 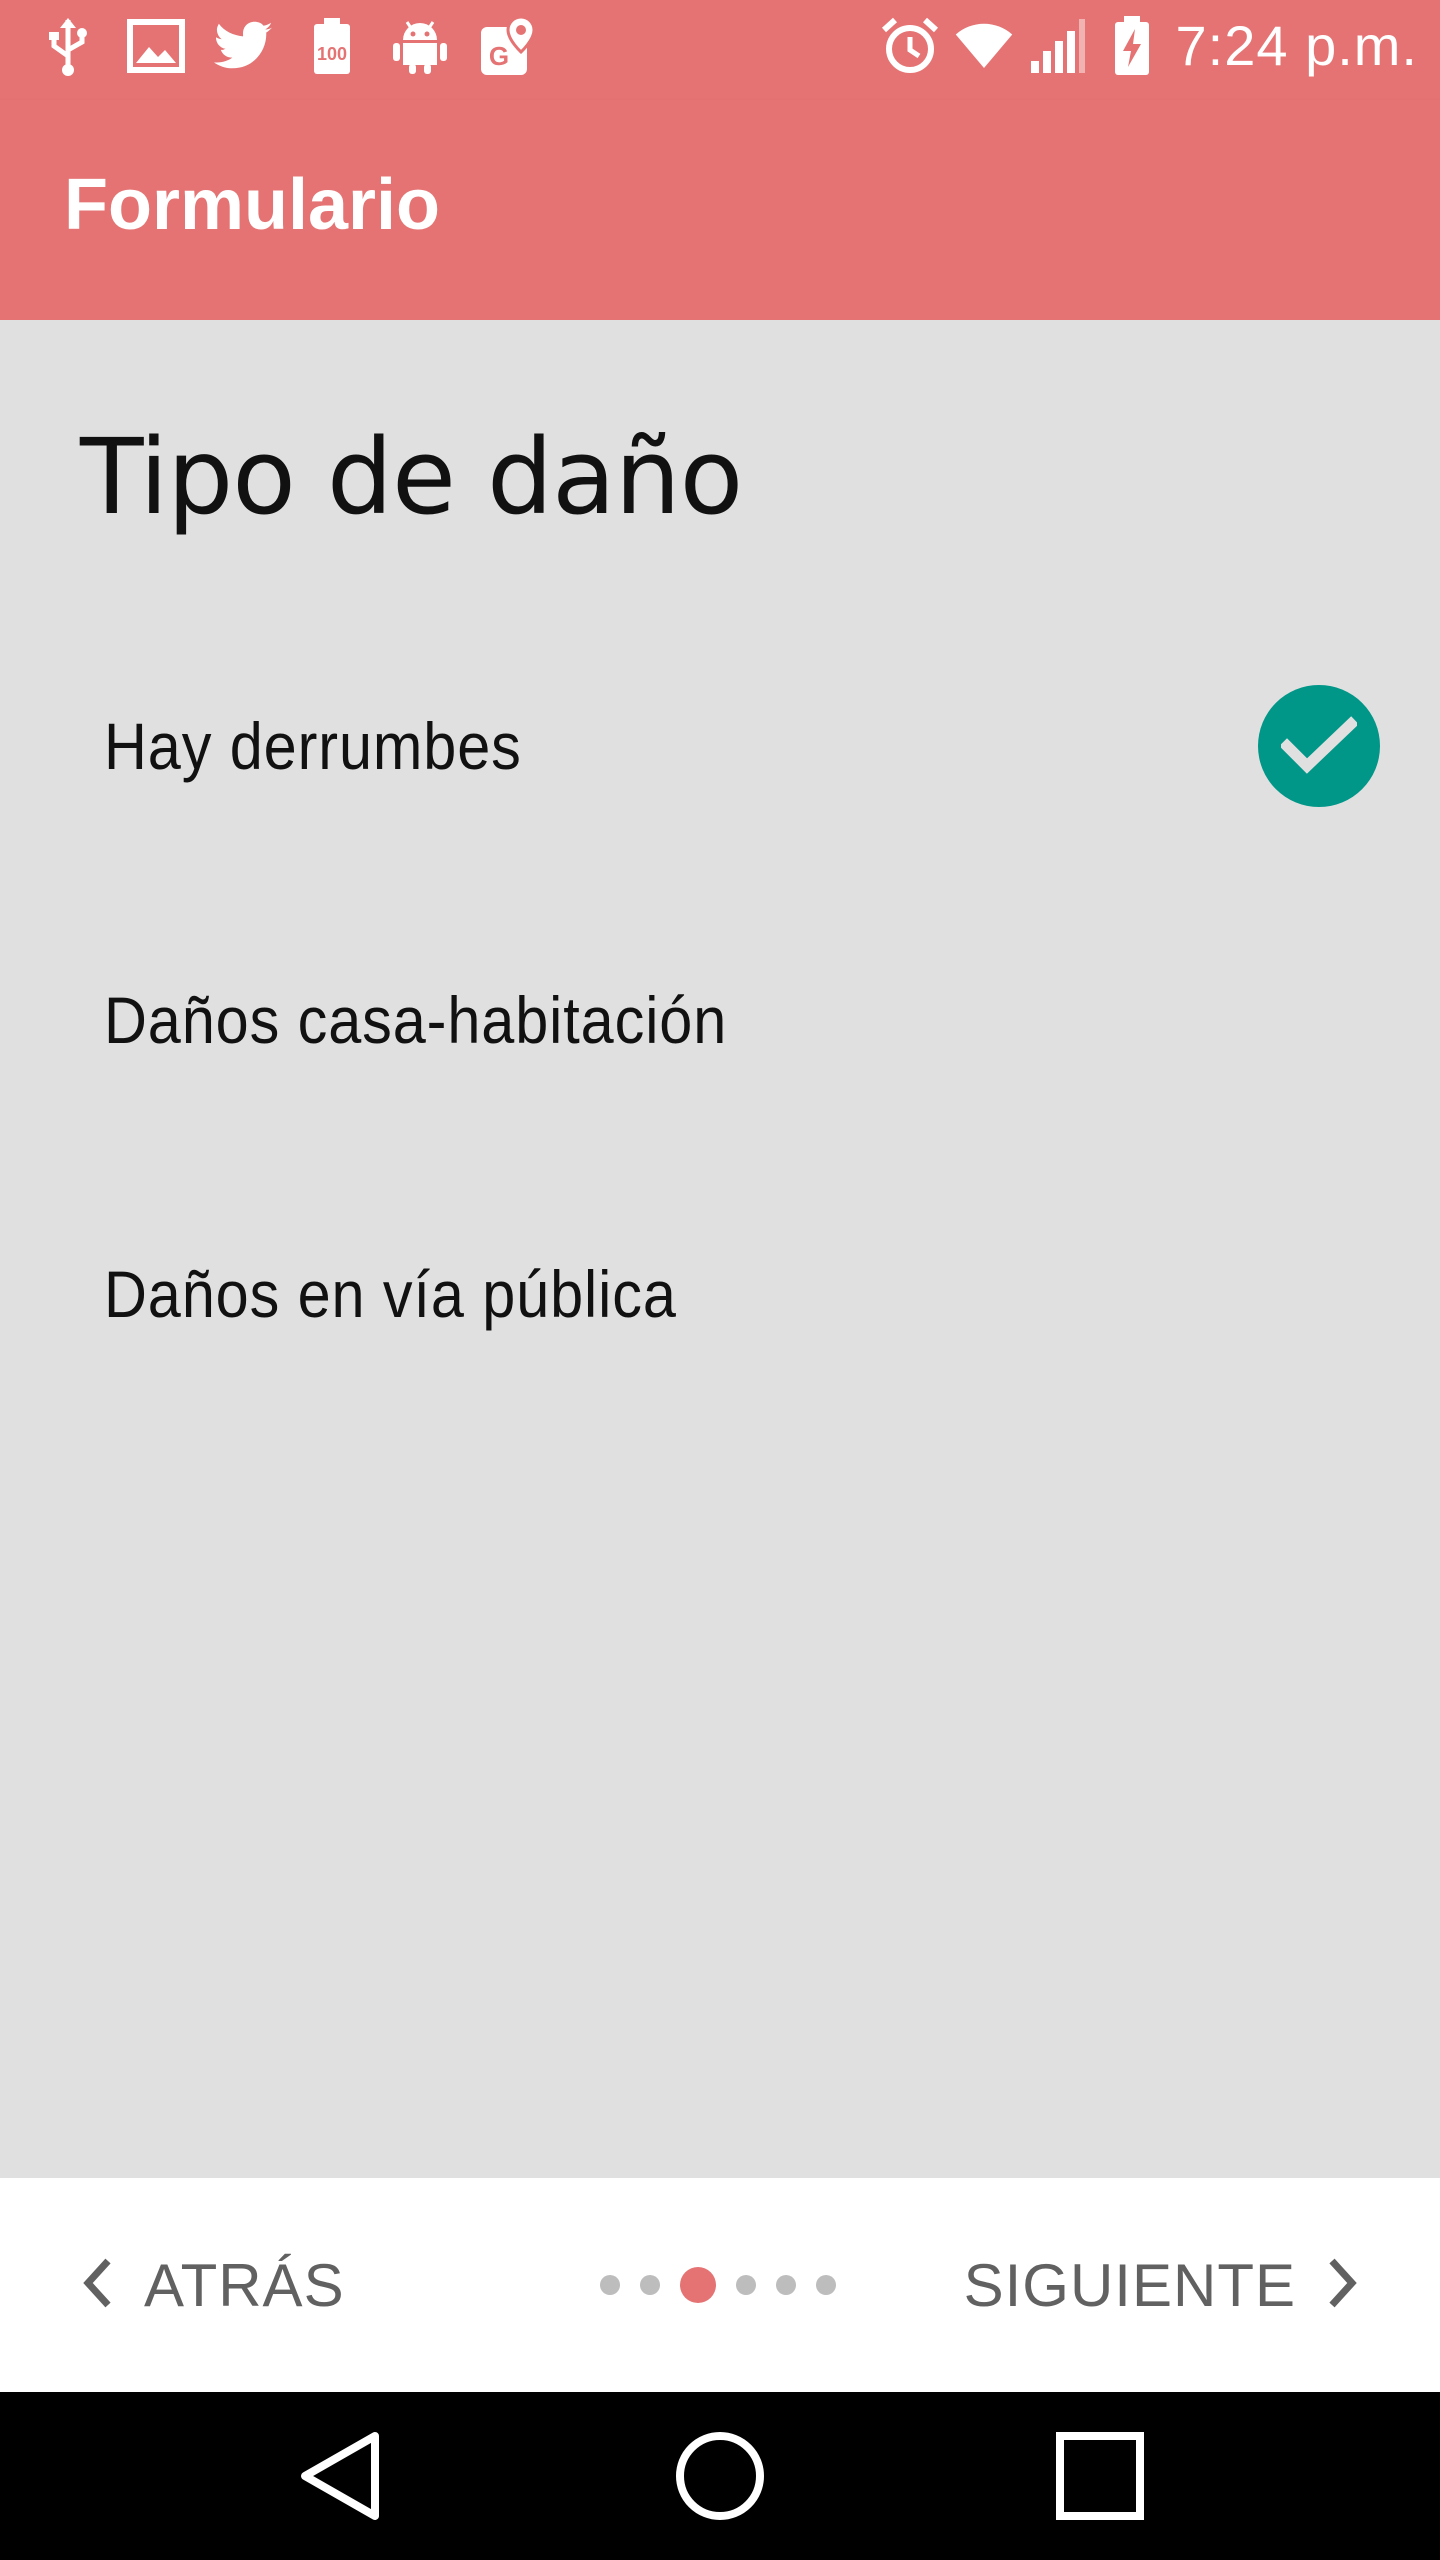 I want to click on wifi-icon, so click(x=984, y=46).